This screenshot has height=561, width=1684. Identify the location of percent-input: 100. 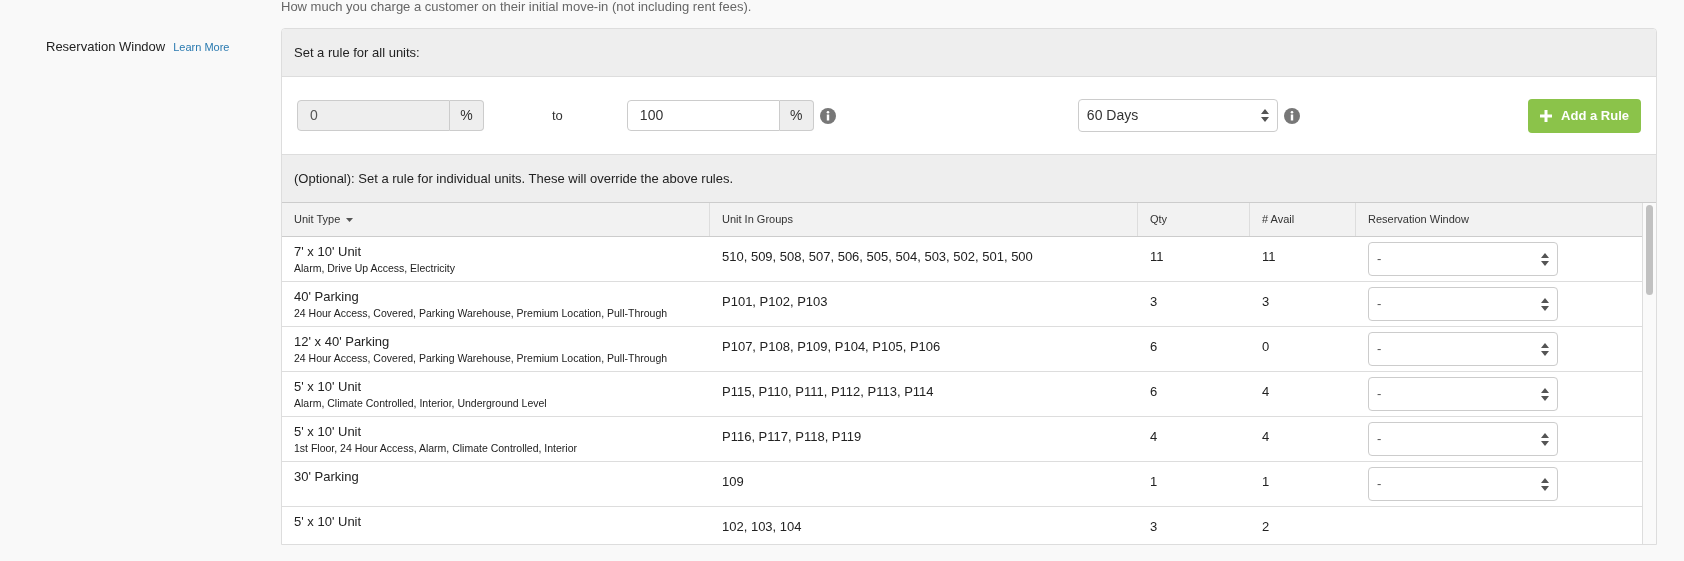
(703, 115).